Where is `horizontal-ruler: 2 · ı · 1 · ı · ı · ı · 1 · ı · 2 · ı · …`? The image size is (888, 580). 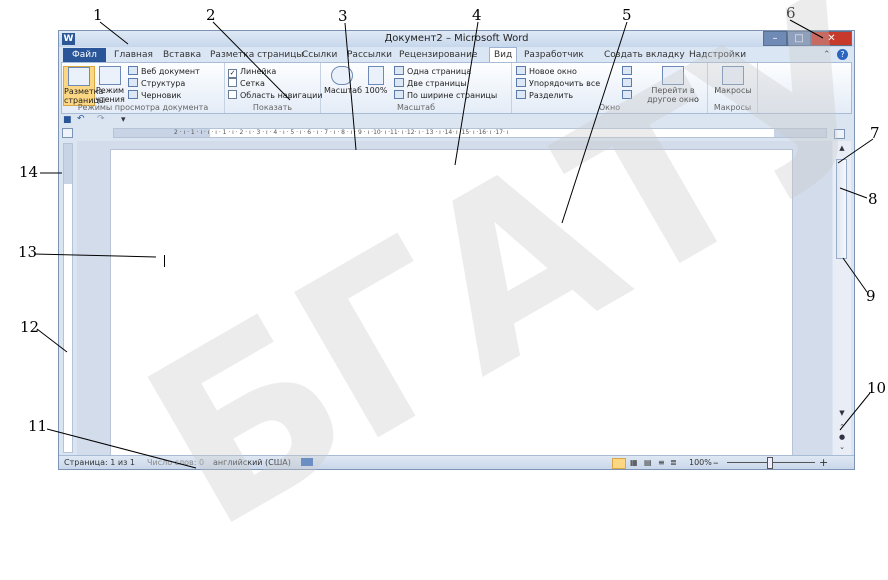 horizontal-ruler: 2 · ı · 1 · ı · ı · ı · 1 · ı · 2 · ı · … is located at coordinates (470, 133).